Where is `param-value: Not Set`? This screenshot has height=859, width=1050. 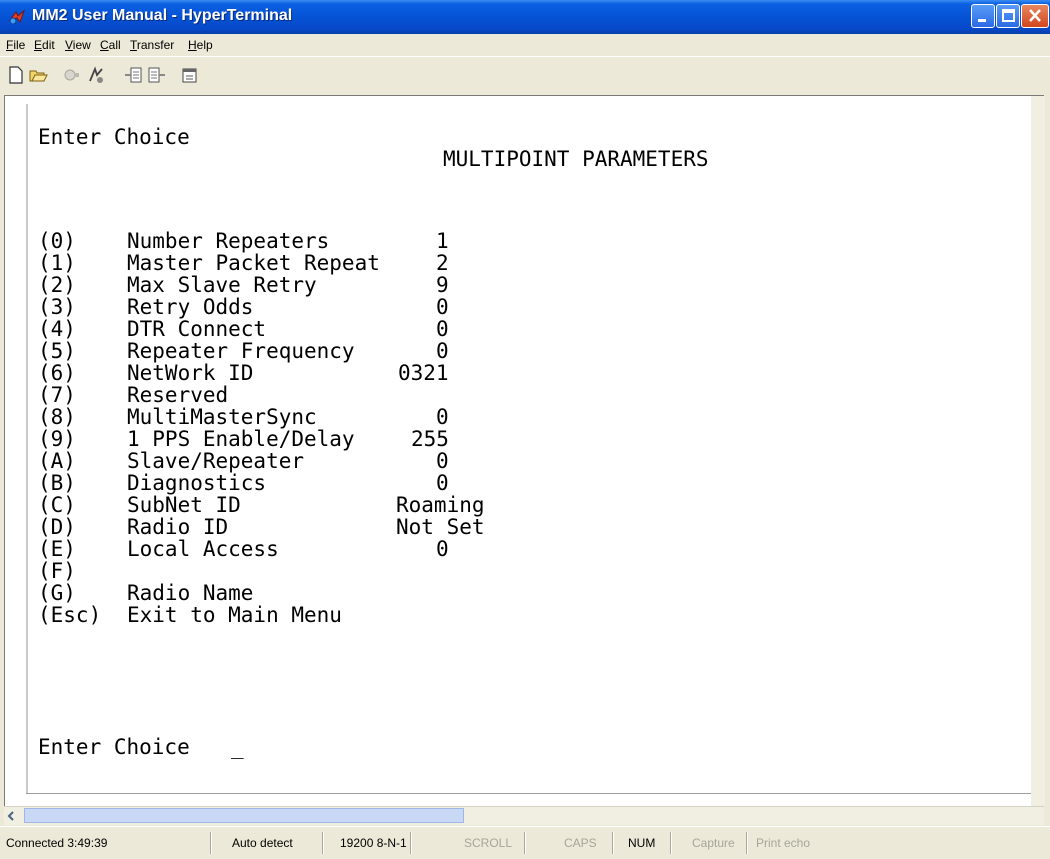
param-value: Not Set is located at coordinates (440, 527).